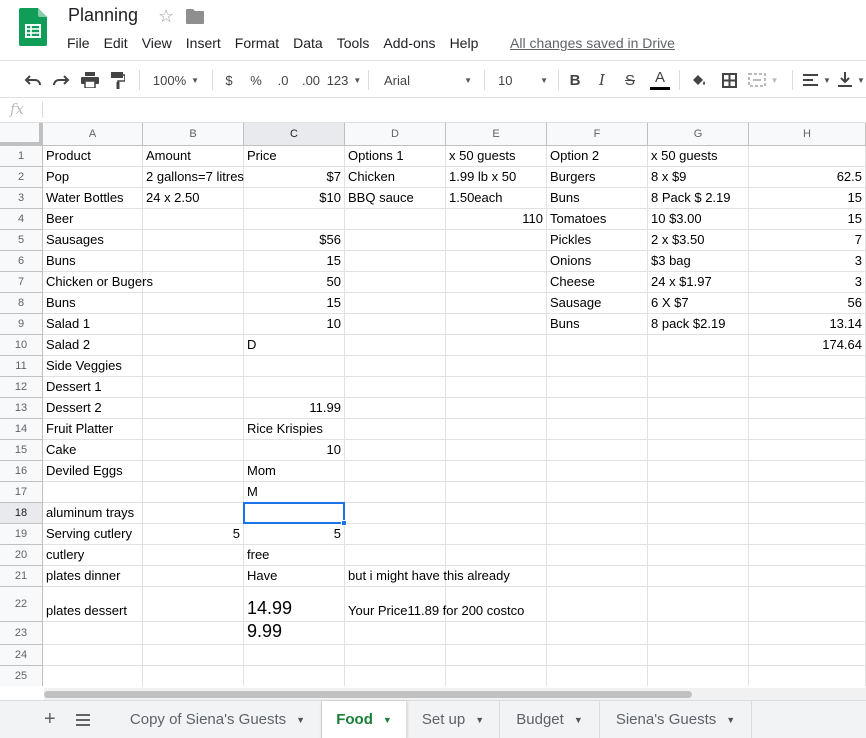 The height and width of the screenshot is (738, 866). I want to click on cell-c16: Mom, so click(294, 471).